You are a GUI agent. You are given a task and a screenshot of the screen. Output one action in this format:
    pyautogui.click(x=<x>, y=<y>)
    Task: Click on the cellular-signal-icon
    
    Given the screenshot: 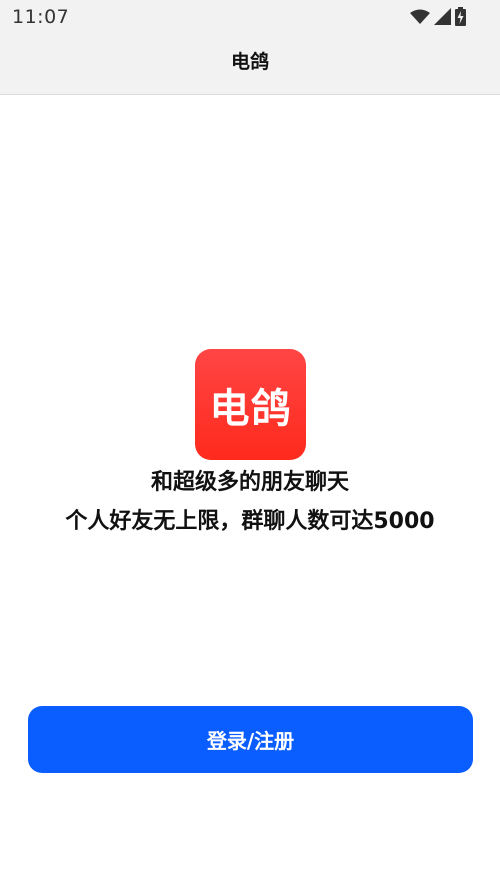 What is the action you would take?
    pyautogui.click(x=442, y=16)
    